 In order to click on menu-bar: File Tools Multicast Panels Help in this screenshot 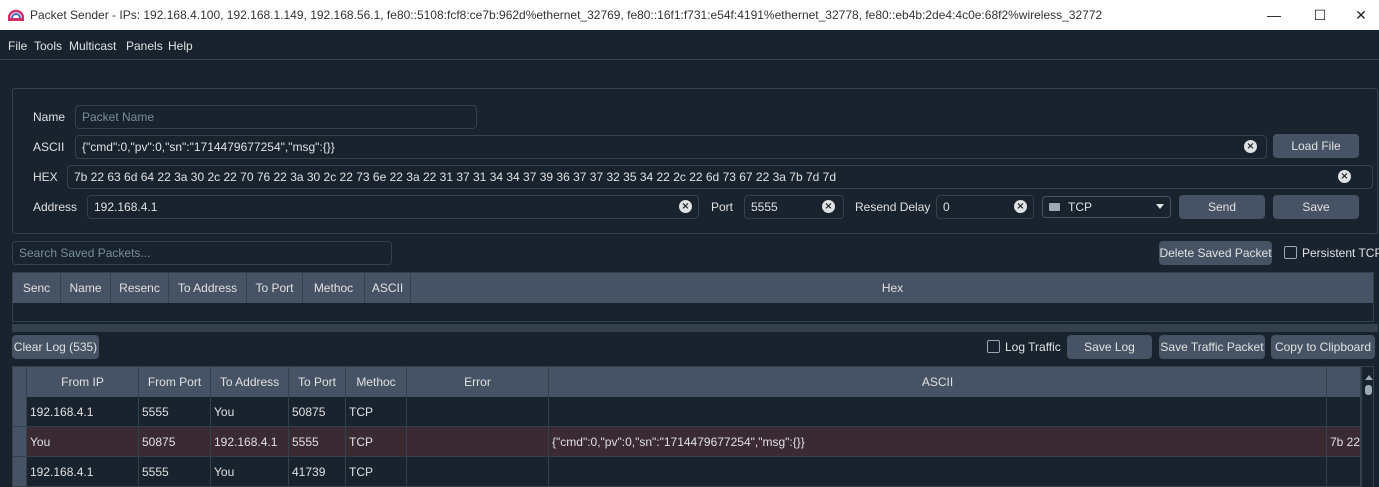, I will do `click(689, 45)`.